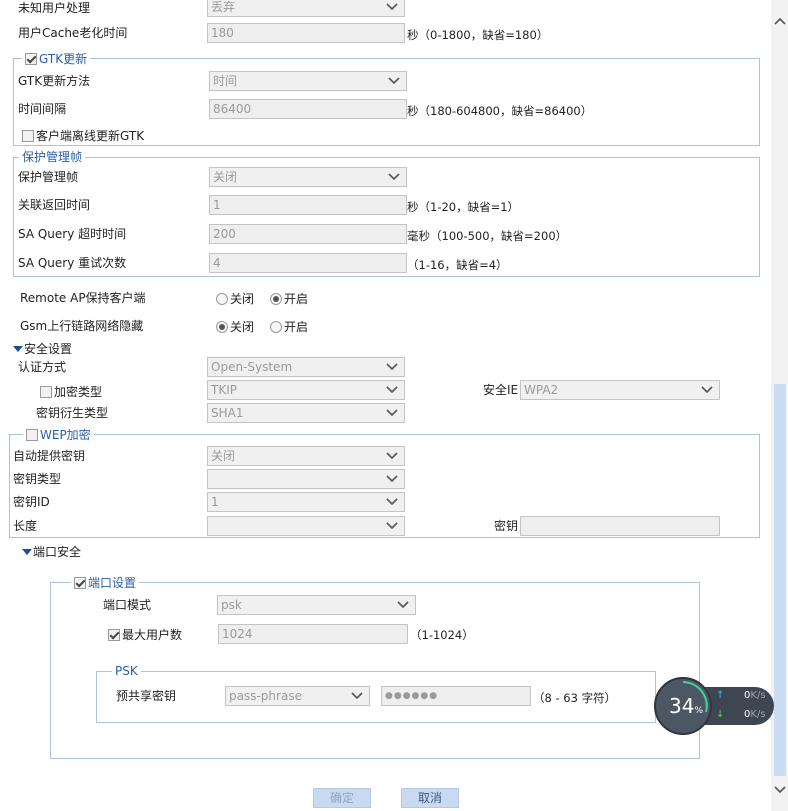  What do you see at coordinates (152, 635) in the screenshot?
I see `max-users-label: 最大用户数` at bounding box center [152, 635].